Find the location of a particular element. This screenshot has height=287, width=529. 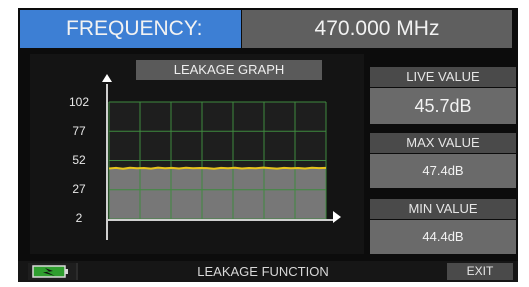

min-value-display: 44.4dB is located at coordinates (443, 237).